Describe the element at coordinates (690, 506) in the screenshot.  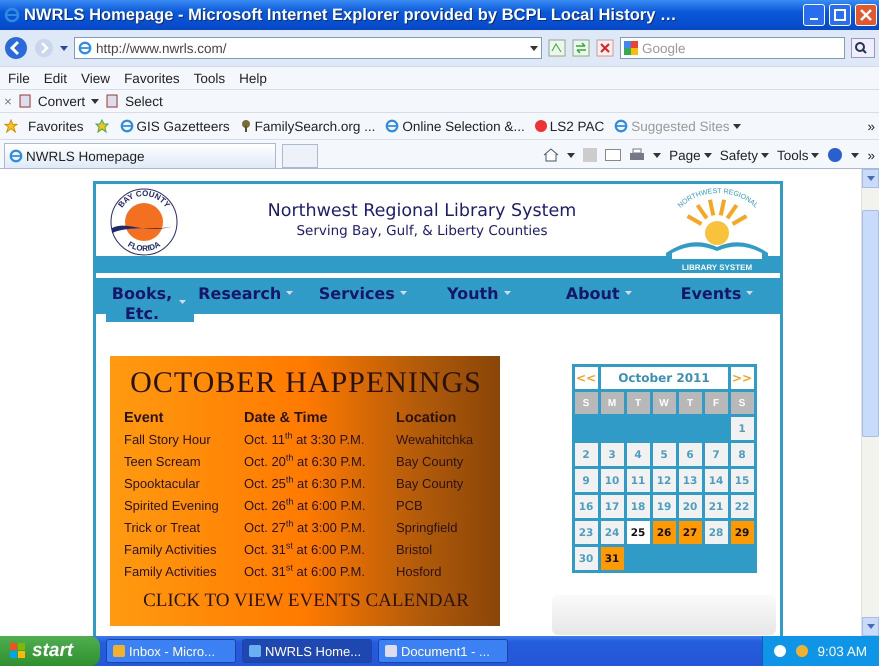
I see `calendar-day: 20` at that location.